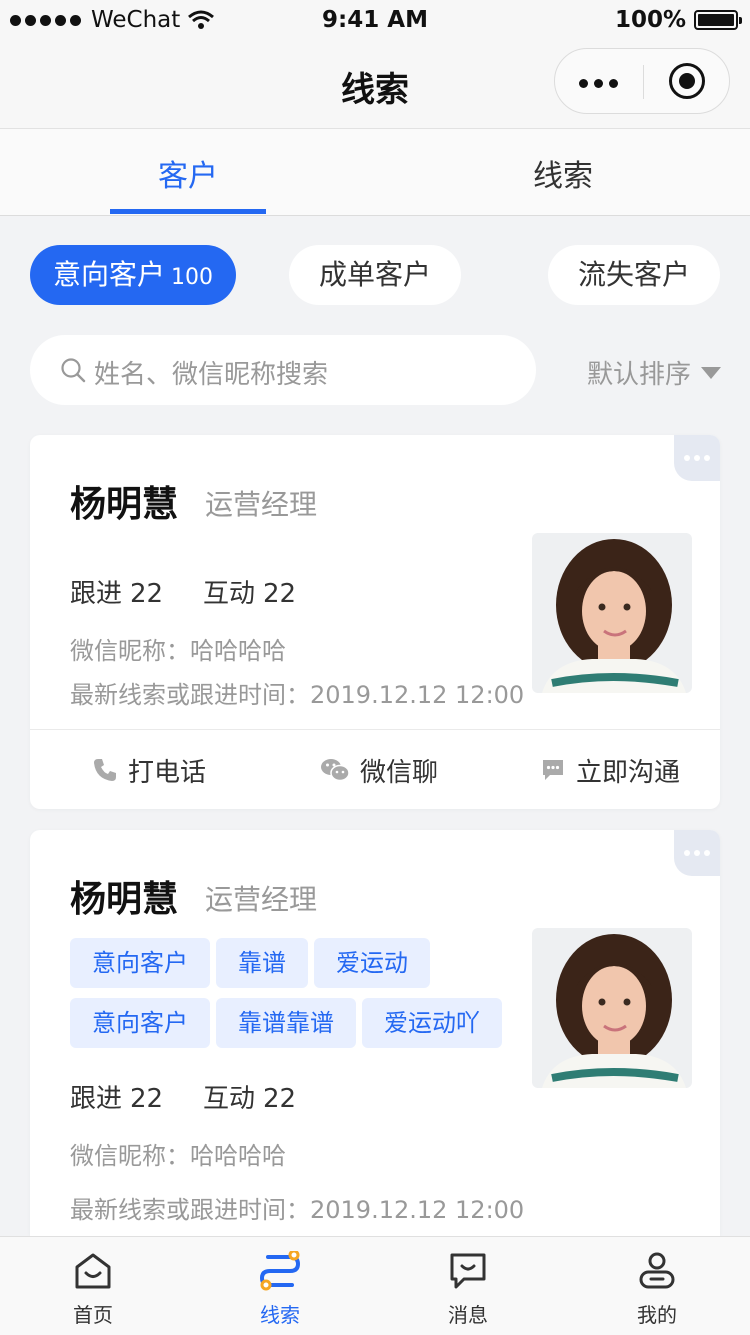 This screenshot has height=1335, width=750. Describe the element at coordinates (468, 1315) in the screenshot. I see `tab-label: 消息` at that location.